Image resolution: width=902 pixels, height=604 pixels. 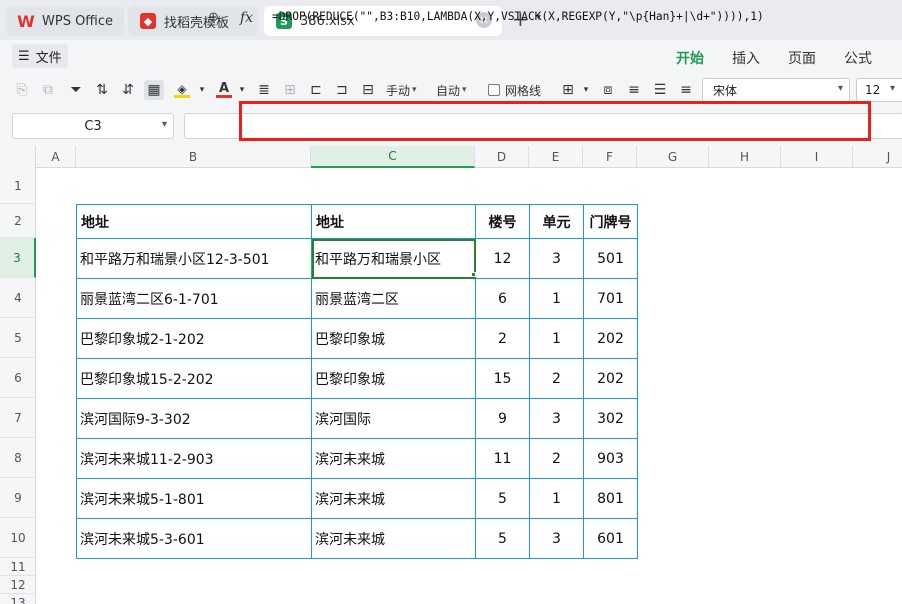 I want to click on font-color-icon: A, so click(x=224, y=90).